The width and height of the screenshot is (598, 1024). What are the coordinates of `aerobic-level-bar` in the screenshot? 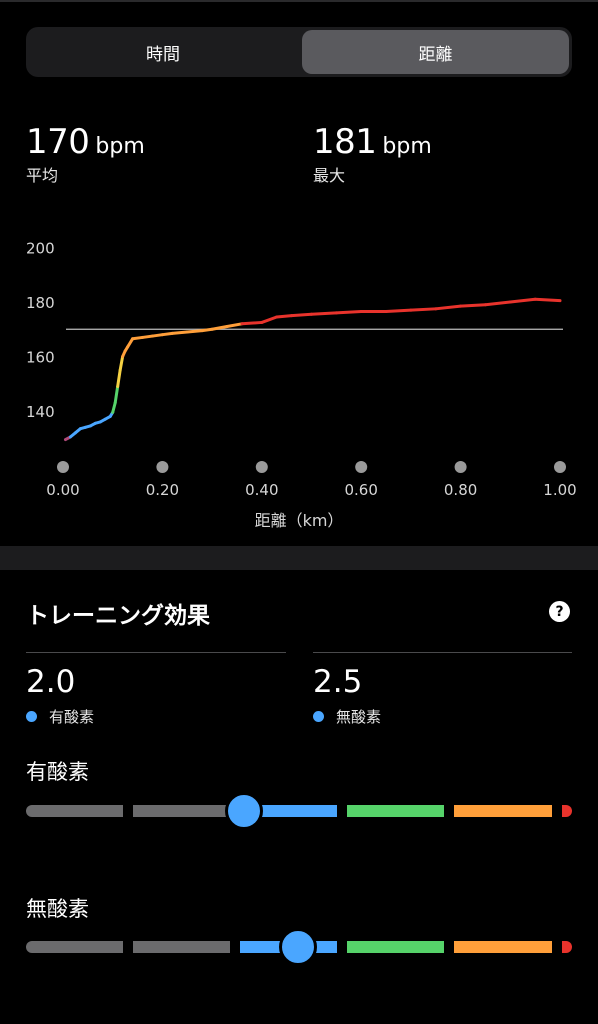 It's located at (300, 811).